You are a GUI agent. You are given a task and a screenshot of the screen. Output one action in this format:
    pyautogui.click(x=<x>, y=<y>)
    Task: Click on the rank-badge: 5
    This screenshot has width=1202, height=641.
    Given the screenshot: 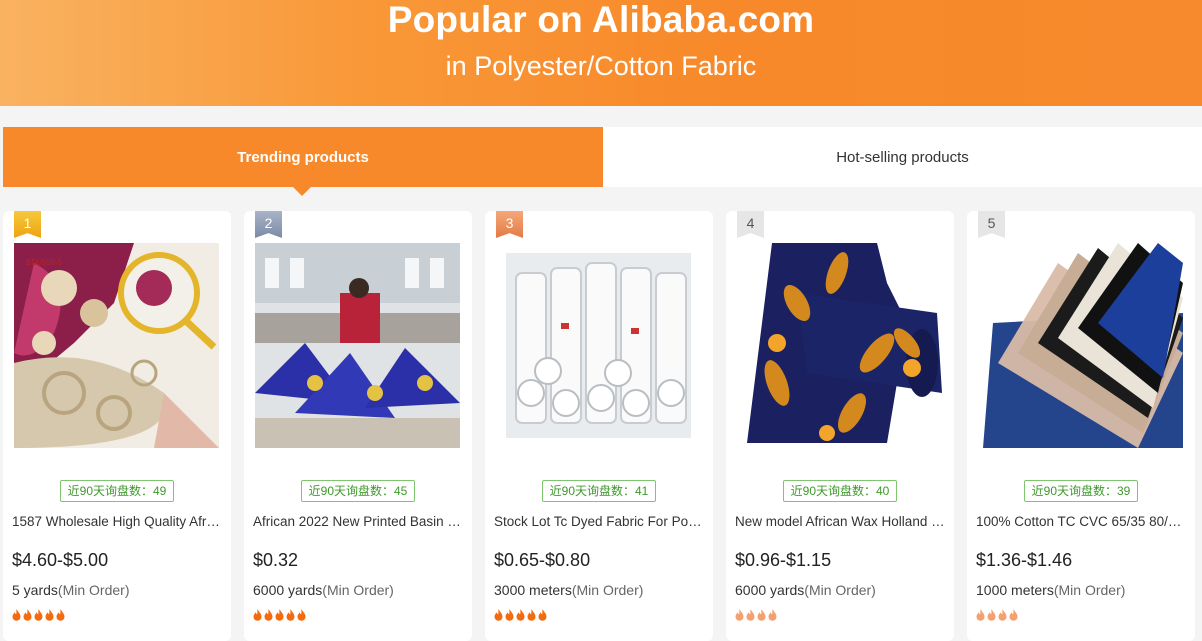 What is the action you would take?
    pyautogui.click(x=991, y=224)
    